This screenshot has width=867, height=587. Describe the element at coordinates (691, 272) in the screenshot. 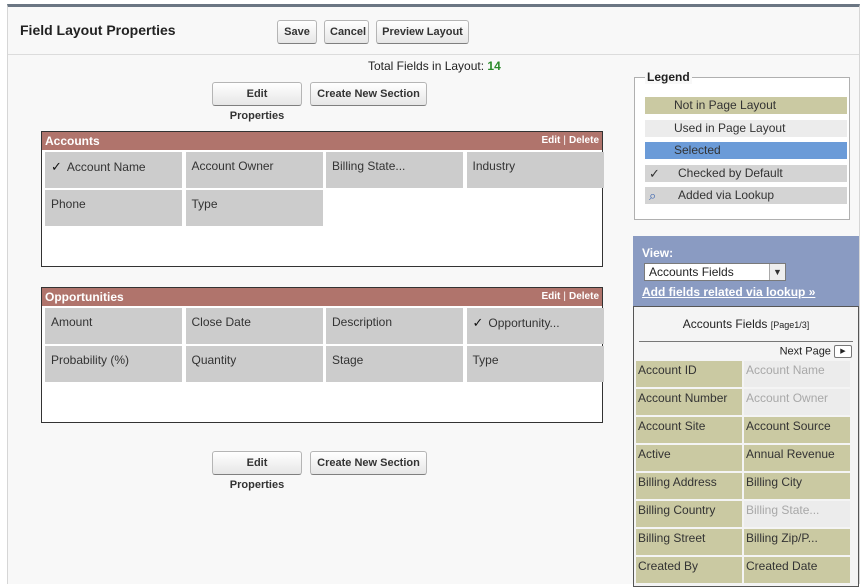

I see `view-select-value: Accounts Fields` at that location.